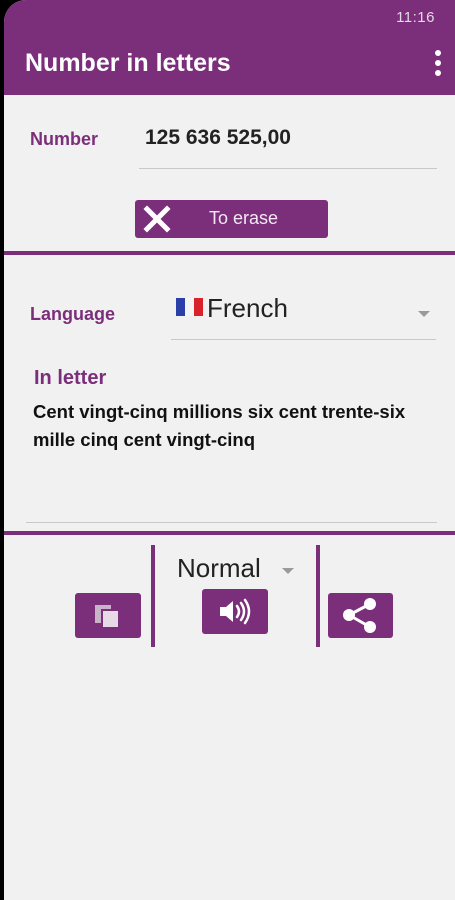 The width and height of the screenshot is (455, 900). What do you see at coordinates (157, 219) in the screenshot?
I see `close-icon` at bounding box center [157, 219].